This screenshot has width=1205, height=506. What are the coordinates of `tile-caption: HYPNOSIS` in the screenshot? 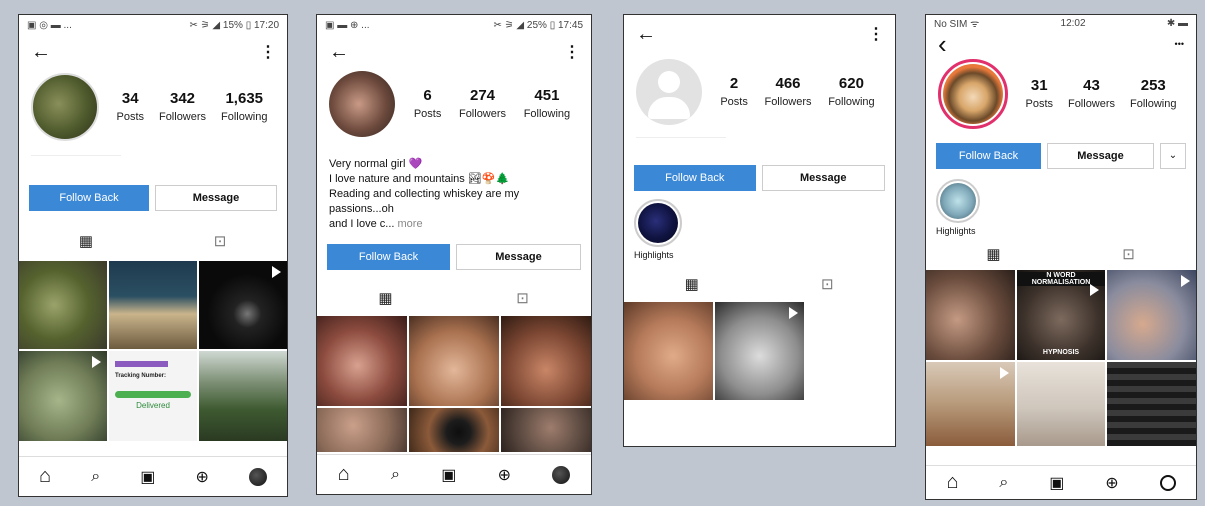 It's located at (1061, 352).